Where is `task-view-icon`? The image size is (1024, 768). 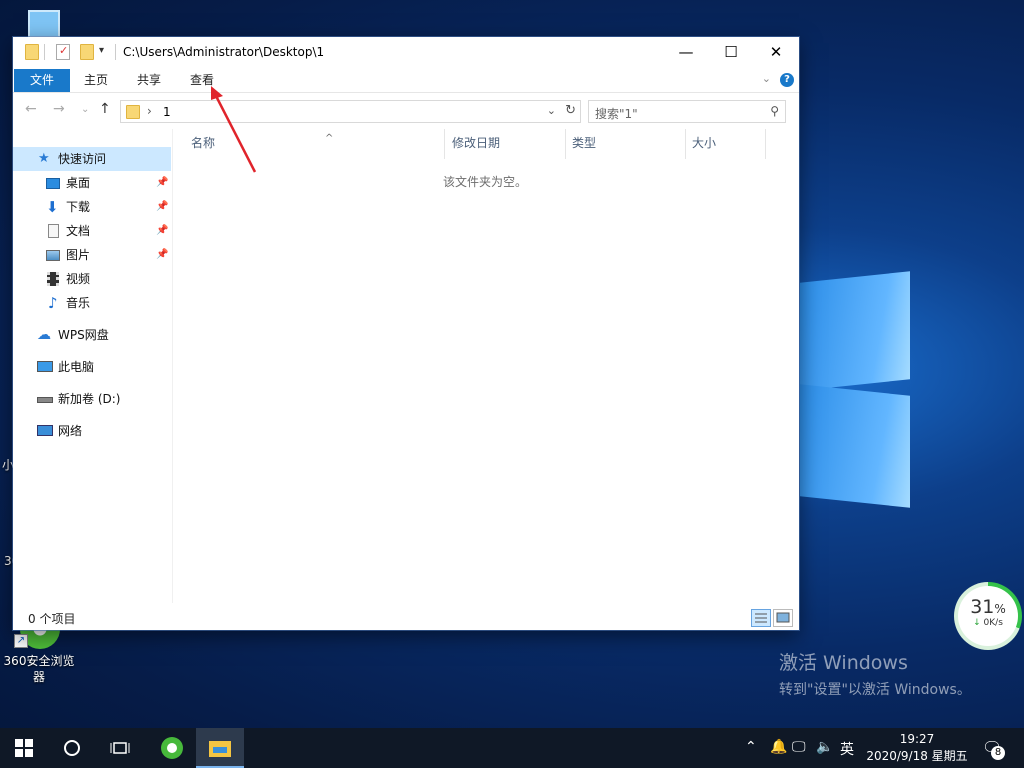 task-view-icon is located at coordinates (120, 748).